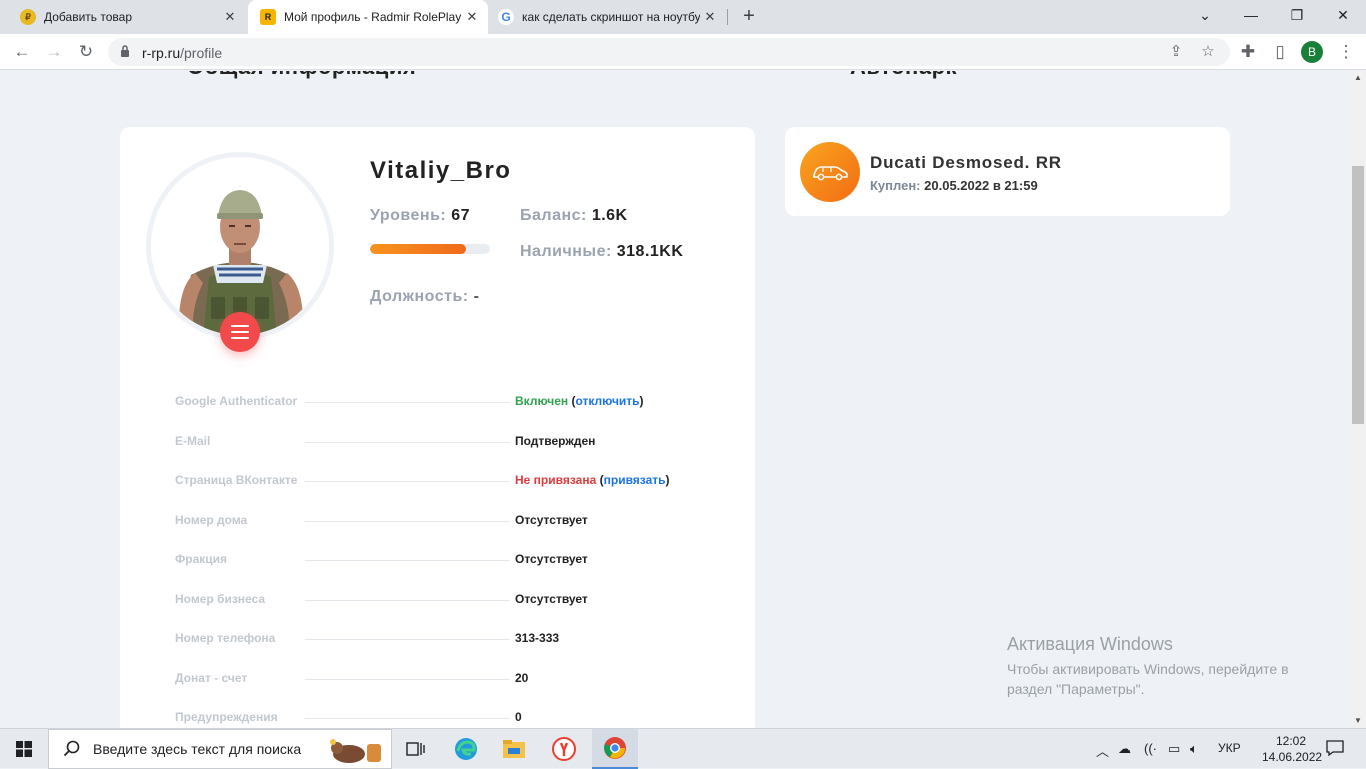  What do you see at coordinates (418, 249) in the screenshot?
I see `level-progress-fill` at bounding box center [418, 249].